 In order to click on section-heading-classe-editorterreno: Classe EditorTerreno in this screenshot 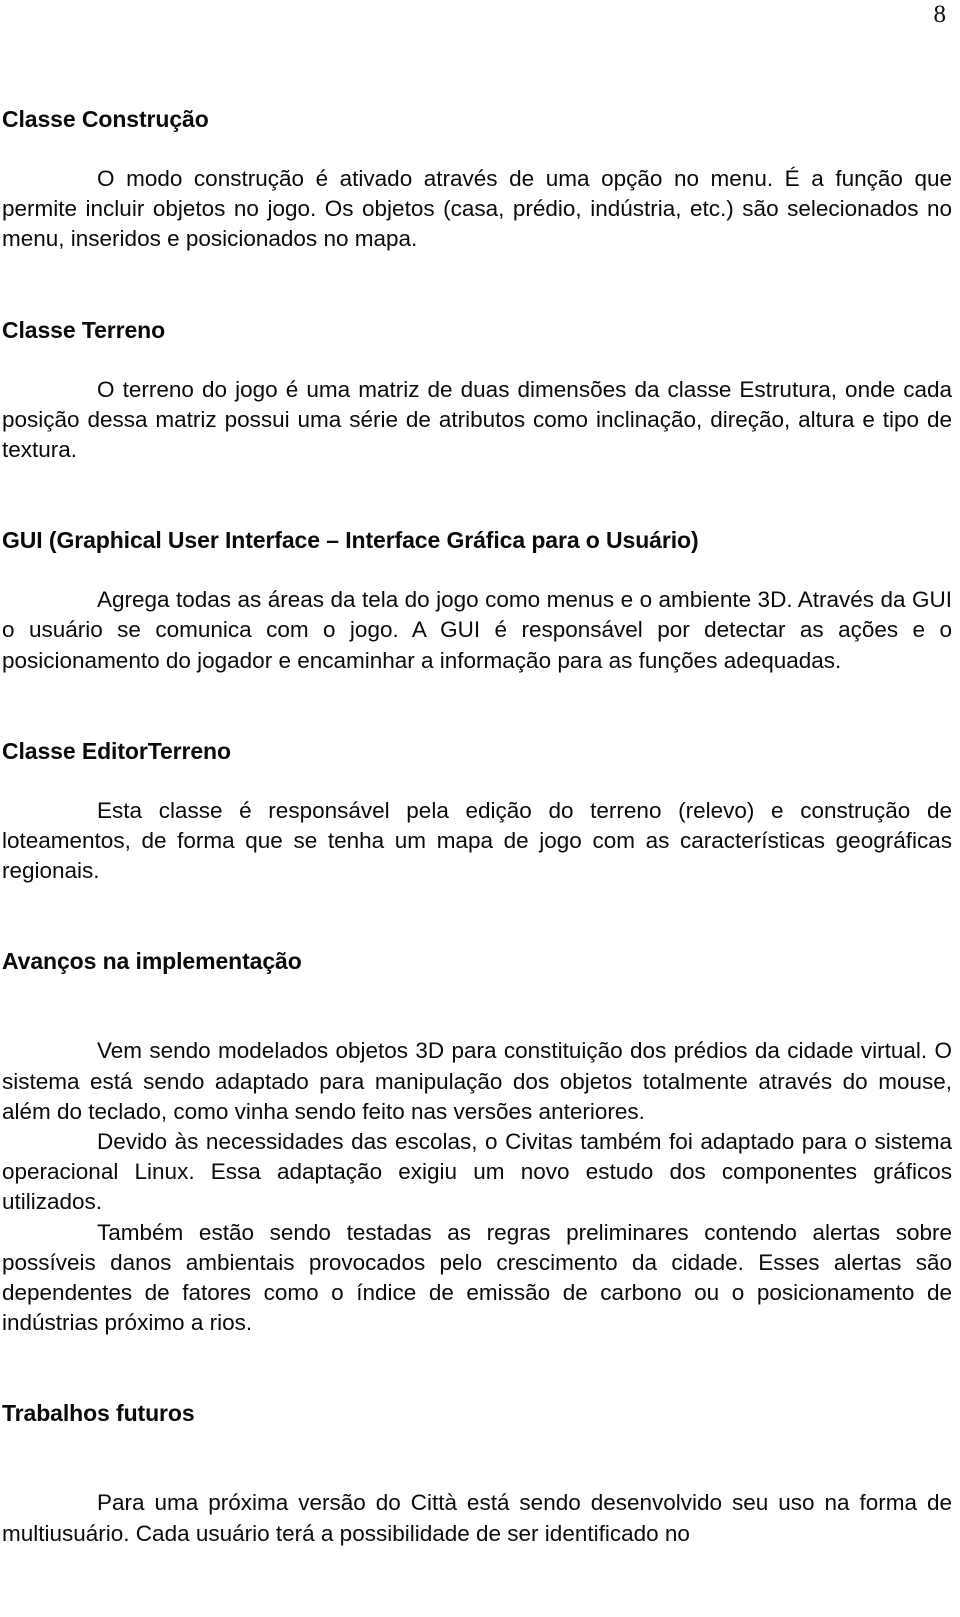, I will do `click(116, 750)`.